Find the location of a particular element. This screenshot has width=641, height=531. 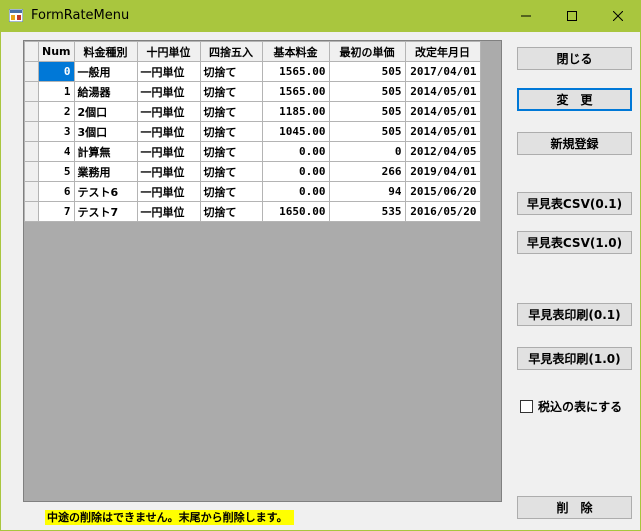

delete-button: 削 除 is located at coordinates (574, 507).